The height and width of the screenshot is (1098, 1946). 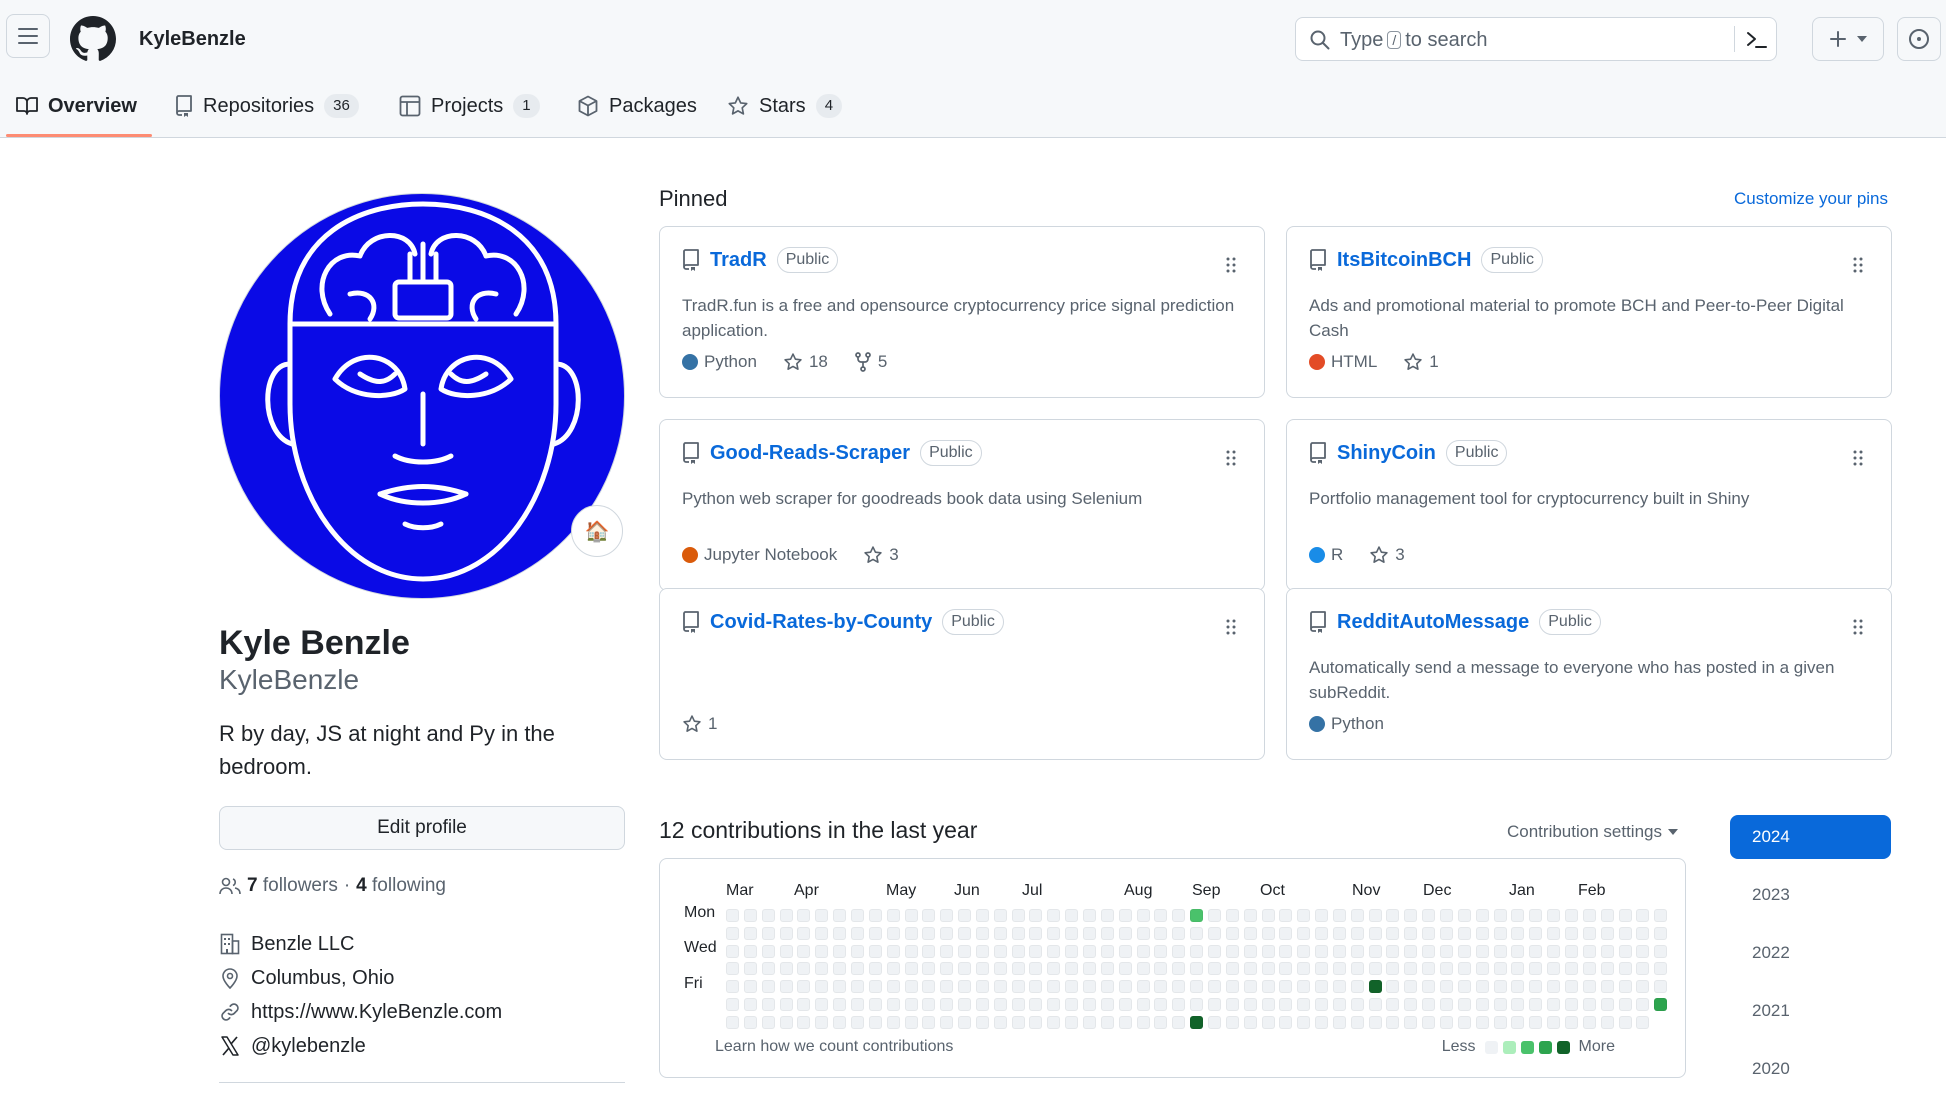 I want to click on create-new-button, so click(x=1848, y=39).